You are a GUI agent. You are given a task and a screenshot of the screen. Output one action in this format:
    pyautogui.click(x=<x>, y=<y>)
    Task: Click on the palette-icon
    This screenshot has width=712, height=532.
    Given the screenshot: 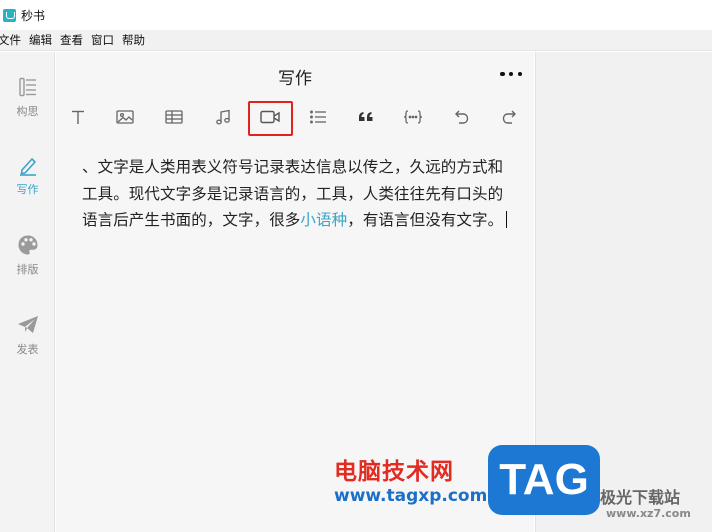 What is the action you would take?
    pyautogui.click(x=28, y=245)
    